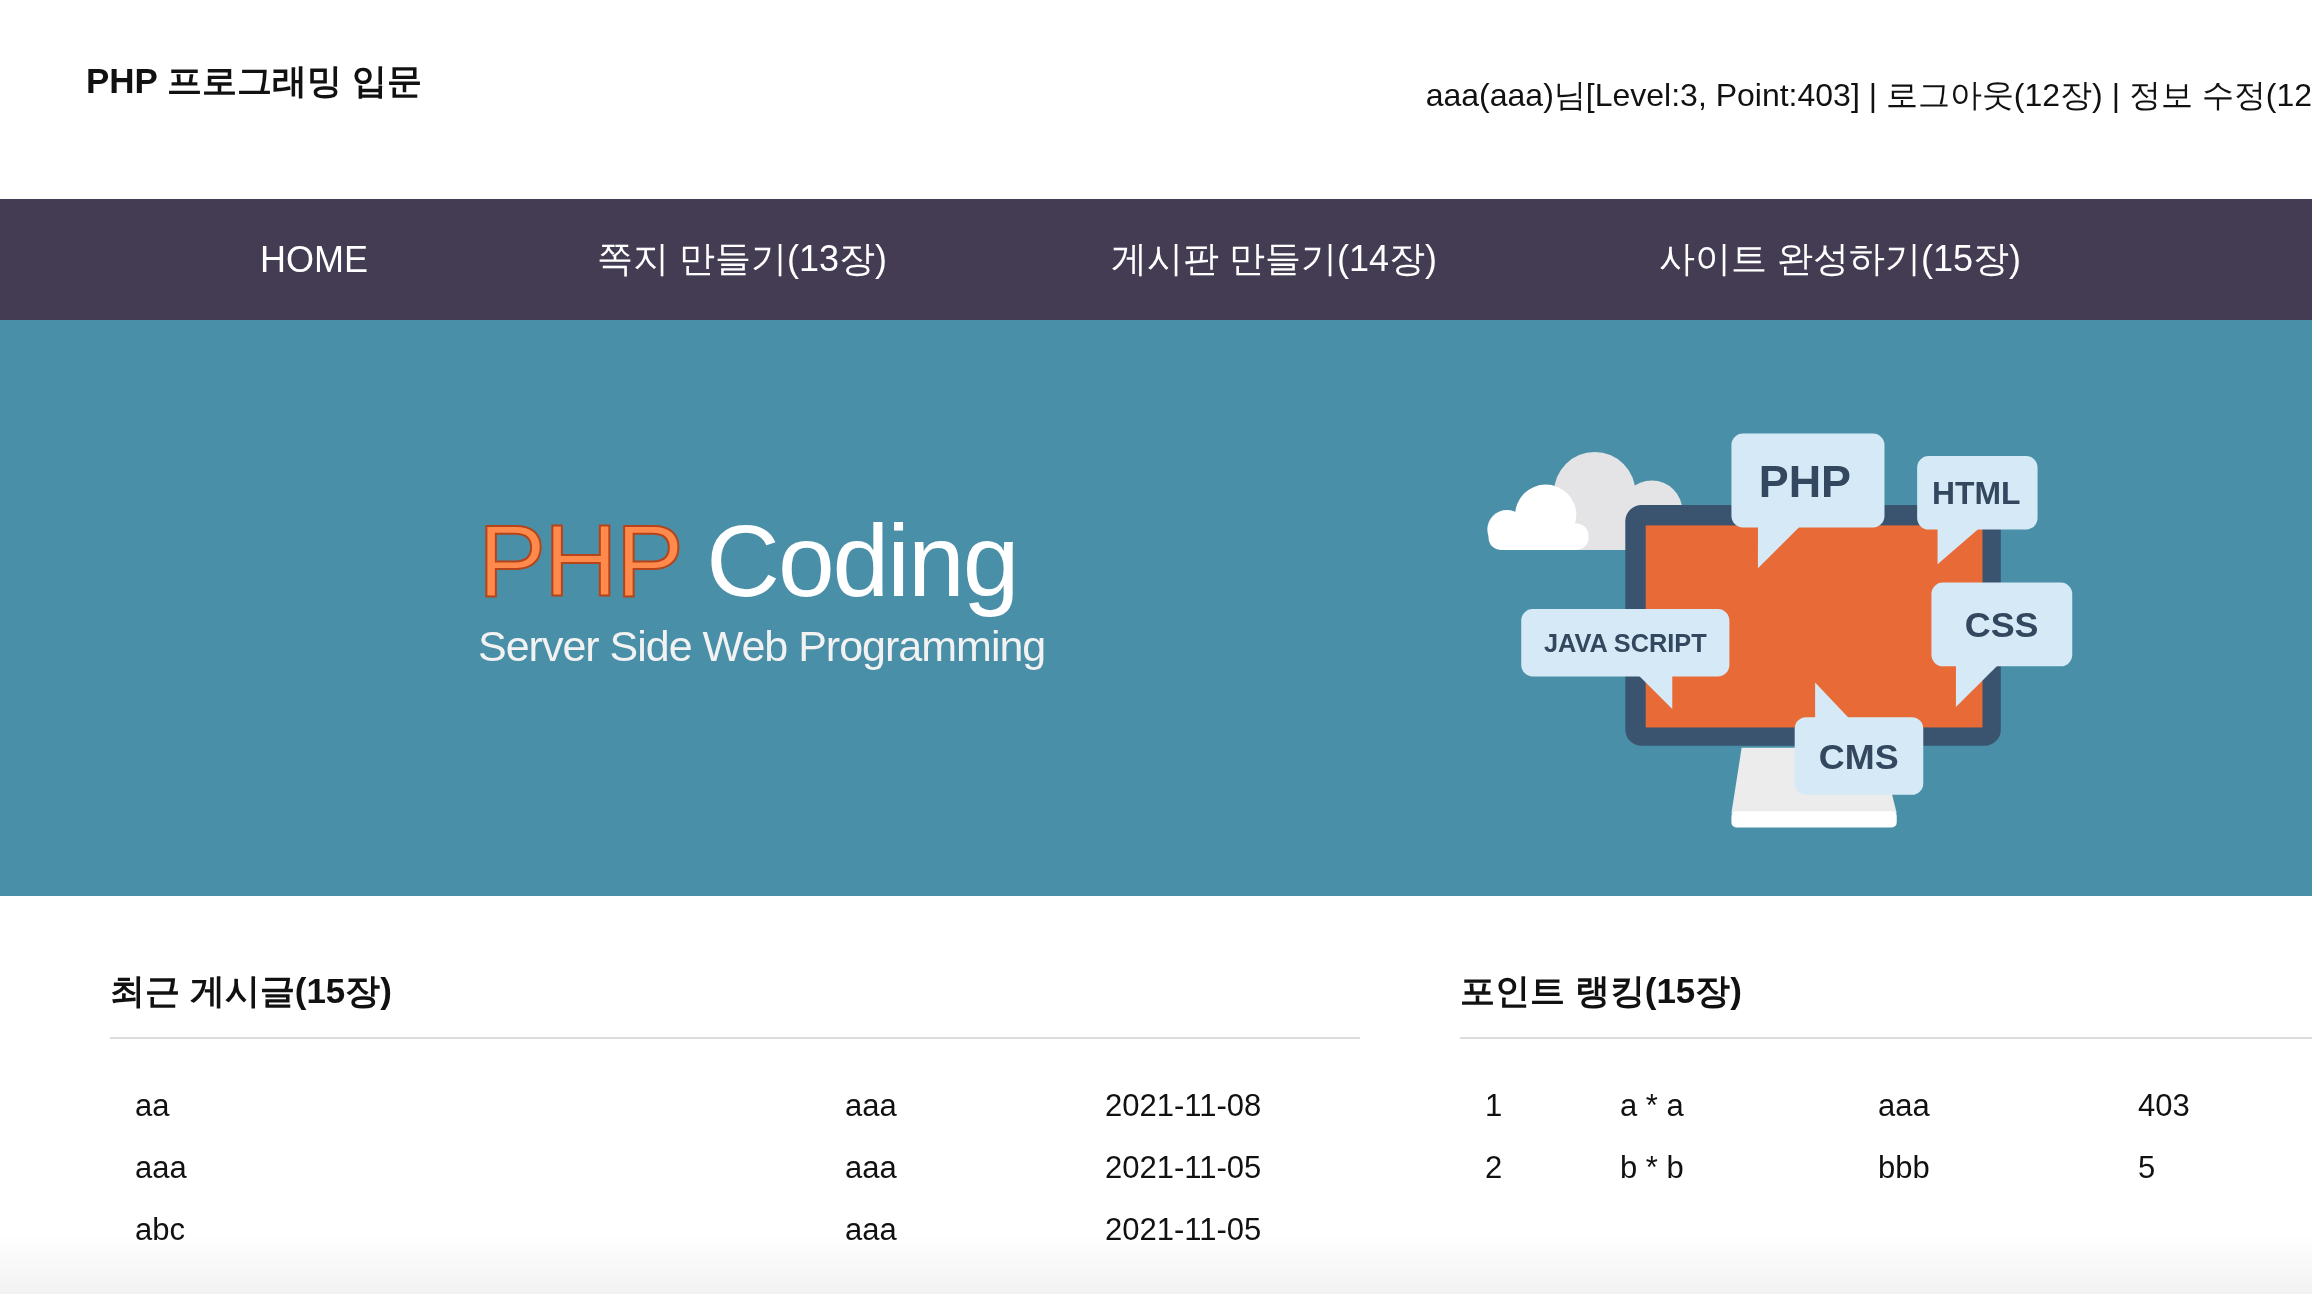 Image resolution: width=2312 pixels, height=1294 pixels. What do you see at coordinates (160, 1230) in the screenshot?
I see `table-cell-text: abc` at bounding box center [160, 1230].